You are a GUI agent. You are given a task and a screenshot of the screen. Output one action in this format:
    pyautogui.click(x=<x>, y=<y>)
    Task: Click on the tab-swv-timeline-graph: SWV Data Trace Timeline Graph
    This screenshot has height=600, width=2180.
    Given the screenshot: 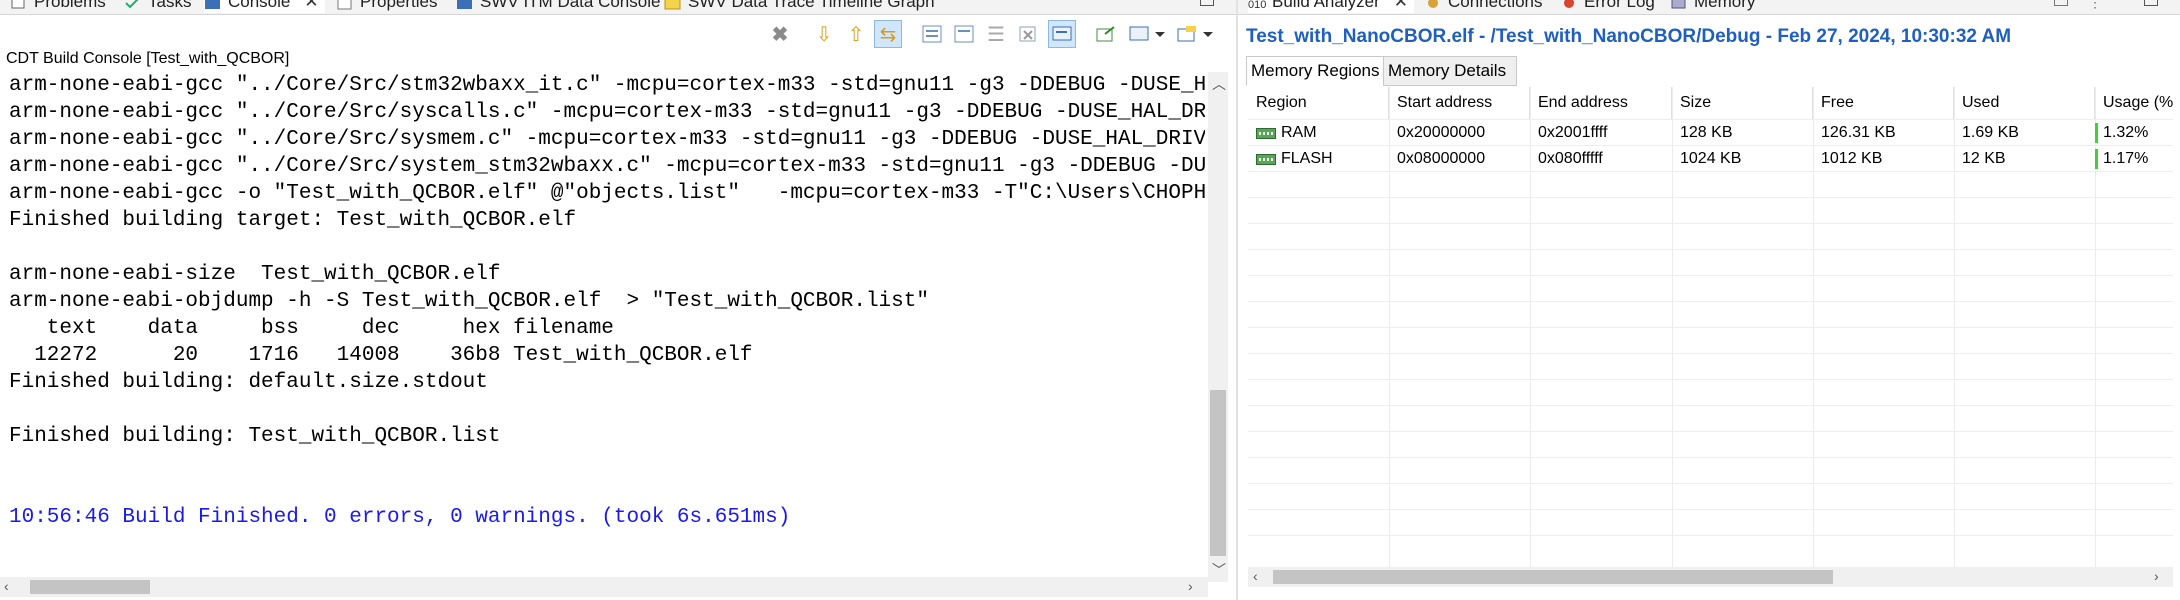 What is the action you would take?
    pyautogui.click(x=799, y=6)
    